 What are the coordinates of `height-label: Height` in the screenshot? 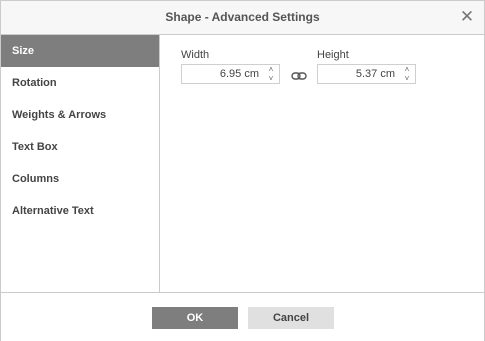 It's located at (333, 55).